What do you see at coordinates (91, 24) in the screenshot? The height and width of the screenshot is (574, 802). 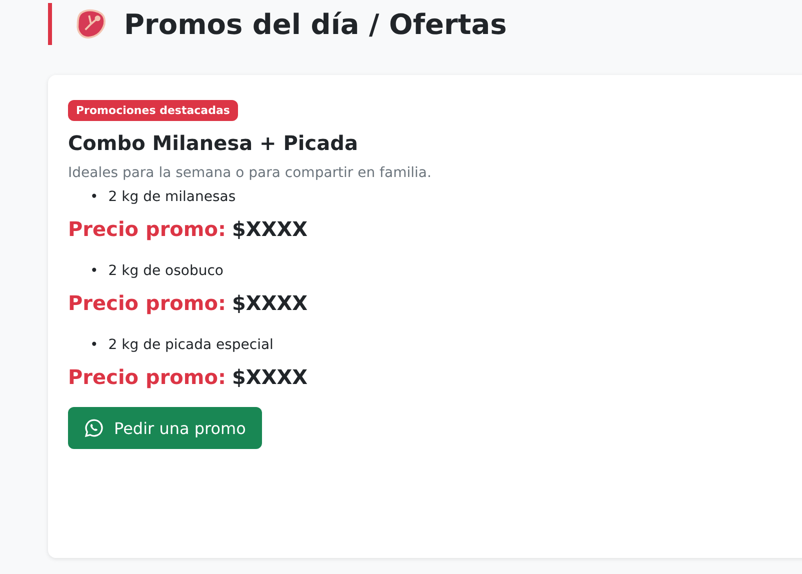 I see `meat-icon` at bounding box center [91, 24].